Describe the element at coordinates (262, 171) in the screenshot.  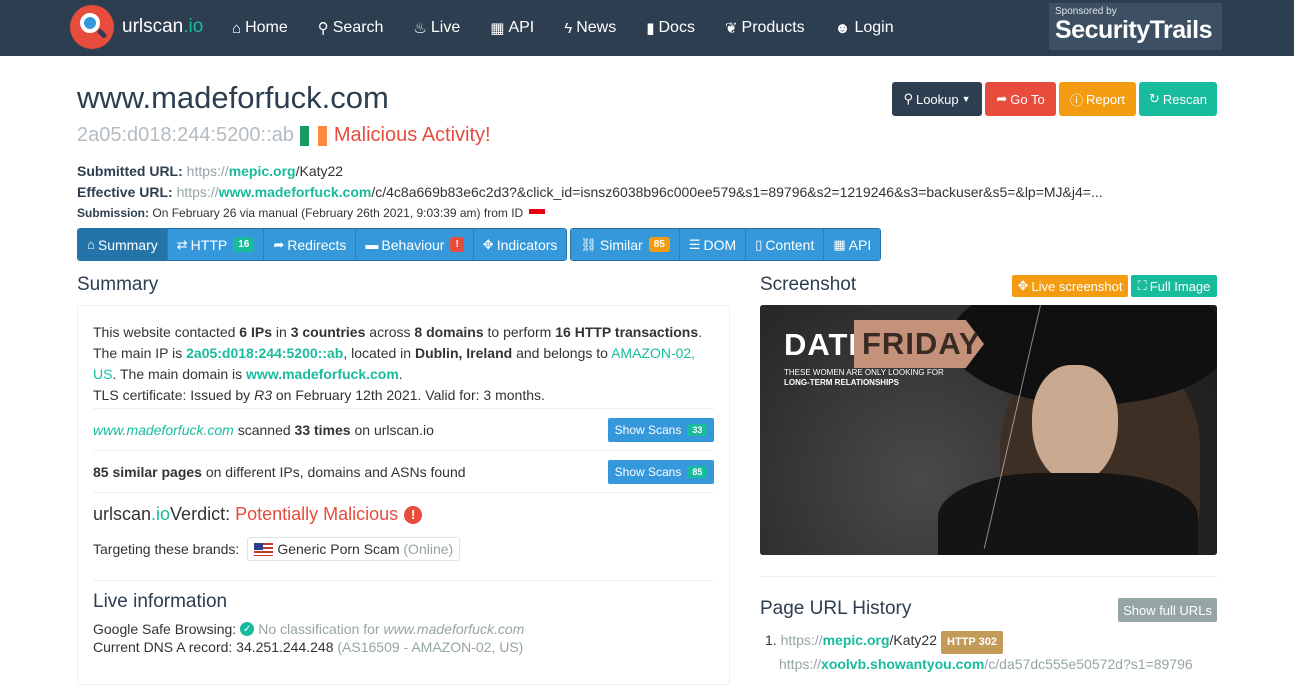
I see `submitted-url-domain: mepic.org` at that location.